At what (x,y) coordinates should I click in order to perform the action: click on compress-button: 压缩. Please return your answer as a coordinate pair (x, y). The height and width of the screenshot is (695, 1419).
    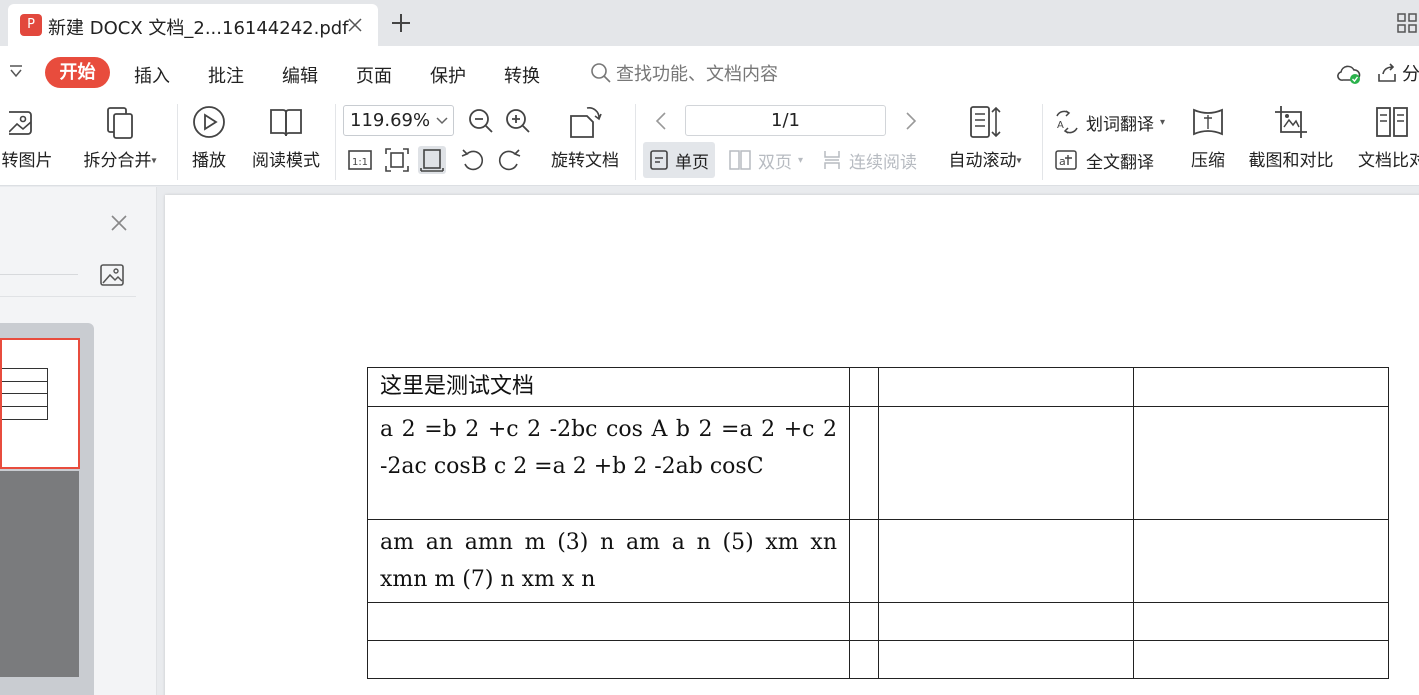
    Looking at the image, I should click on (1208, 137).